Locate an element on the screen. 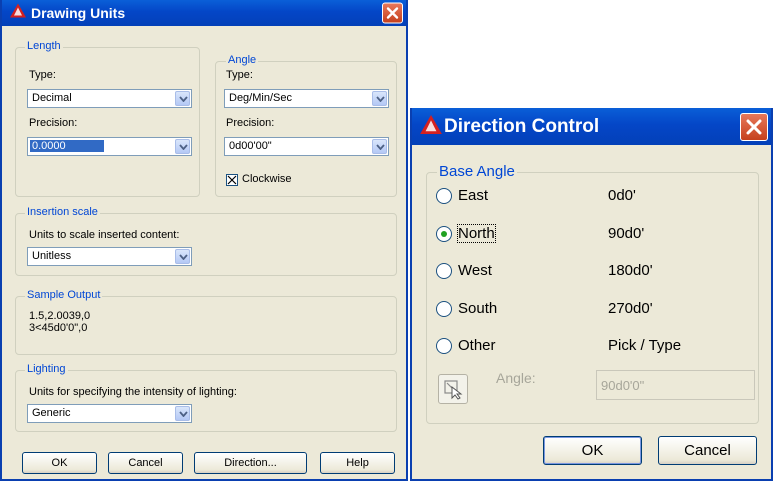 Image resolution: width=773 pixels, height=481 pixels. clockwise-checkbox is located at coordinates (232, 180).